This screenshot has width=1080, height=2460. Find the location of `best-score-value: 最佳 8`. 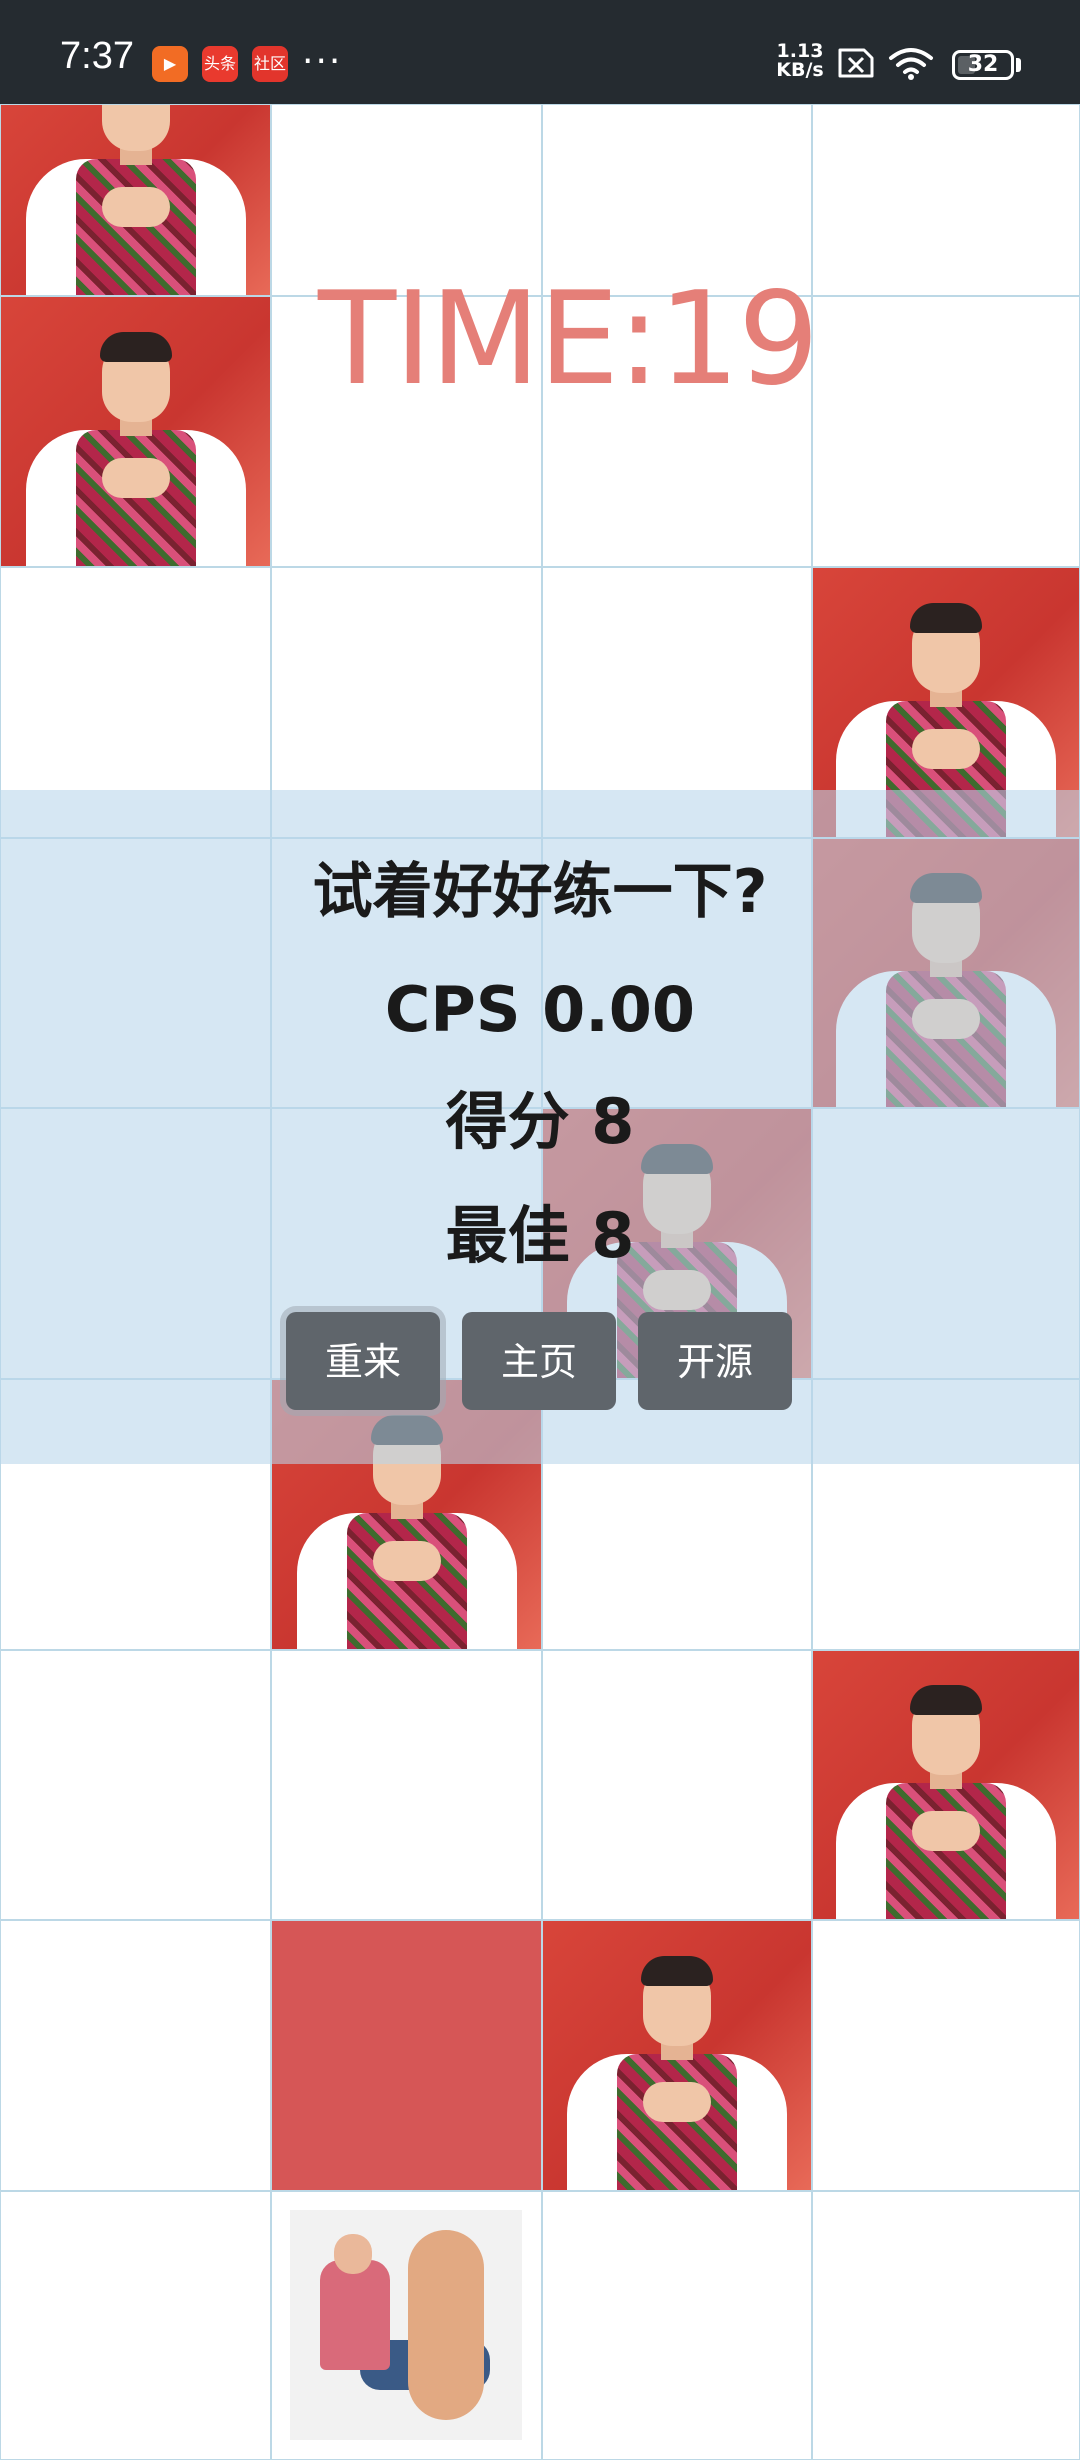

best-score-value: 最佳 8 is located at coordinates (540, 1235).